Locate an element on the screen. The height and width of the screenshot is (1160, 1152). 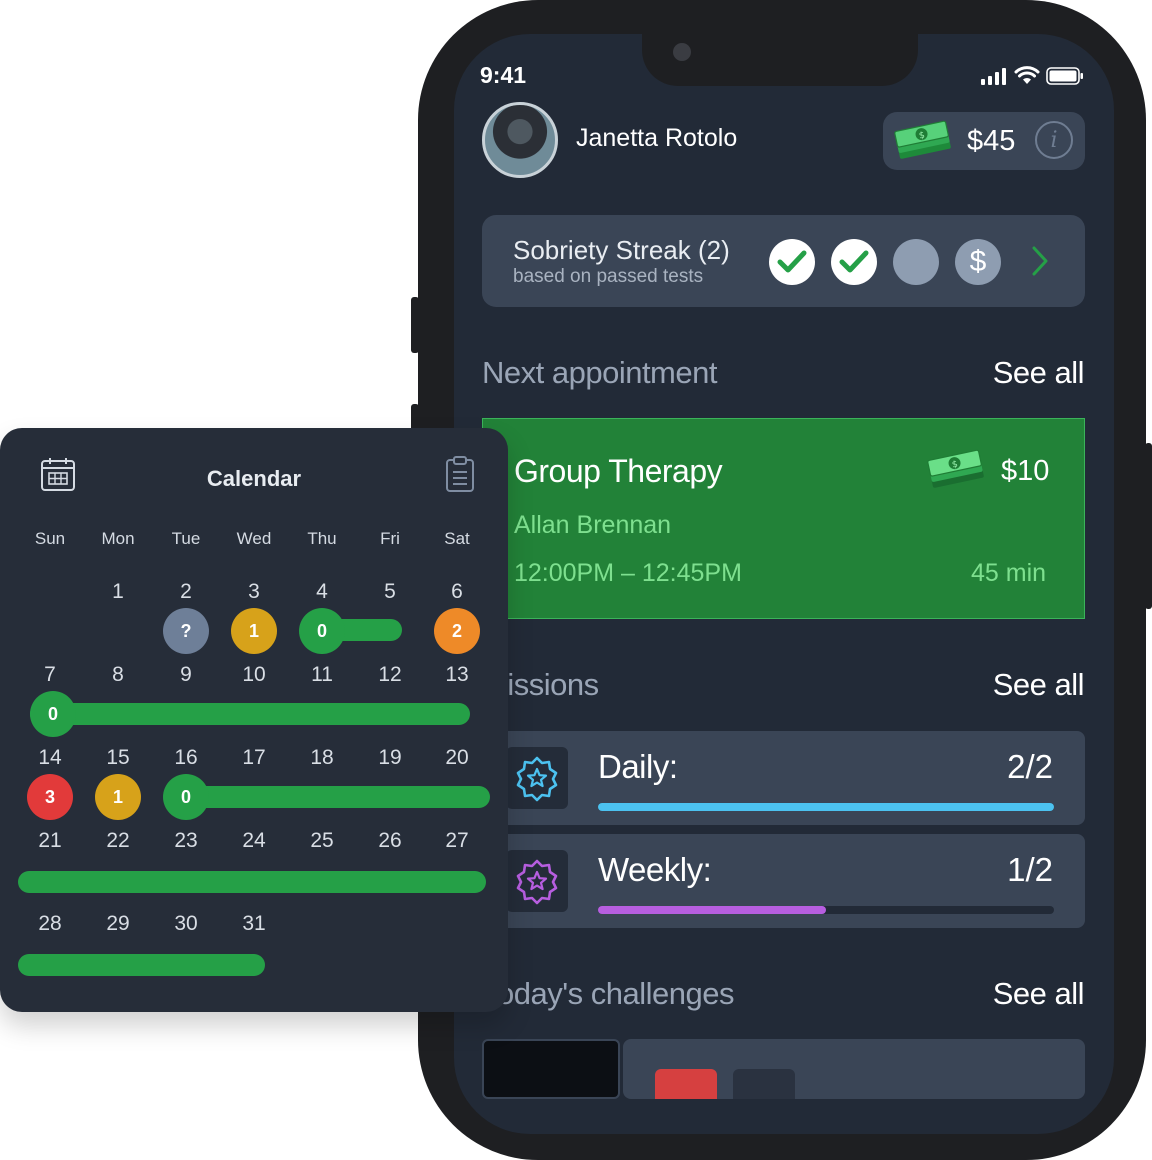
appointment-price: $10 is located at coordinates (1025, 471).